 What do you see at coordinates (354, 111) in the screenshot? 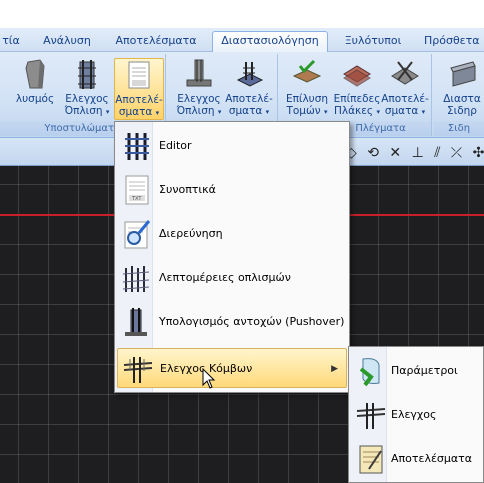
I see `ribbon-button-line2: Πλάκες` at bounding box center [354, 111].